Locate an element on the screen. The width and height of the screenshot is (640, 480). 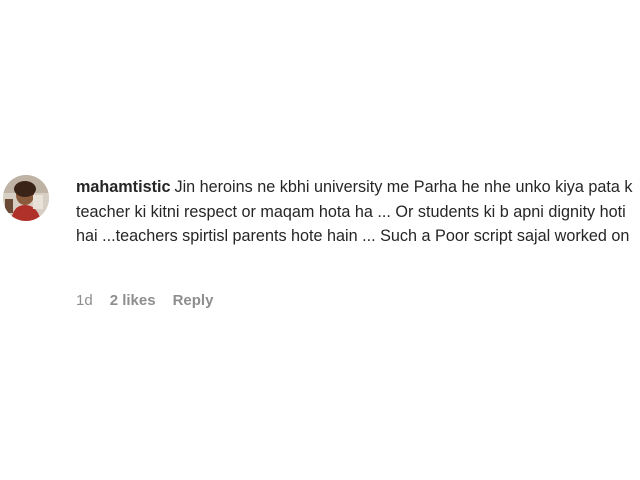
avatar-image is located at coordinates (26, 198).